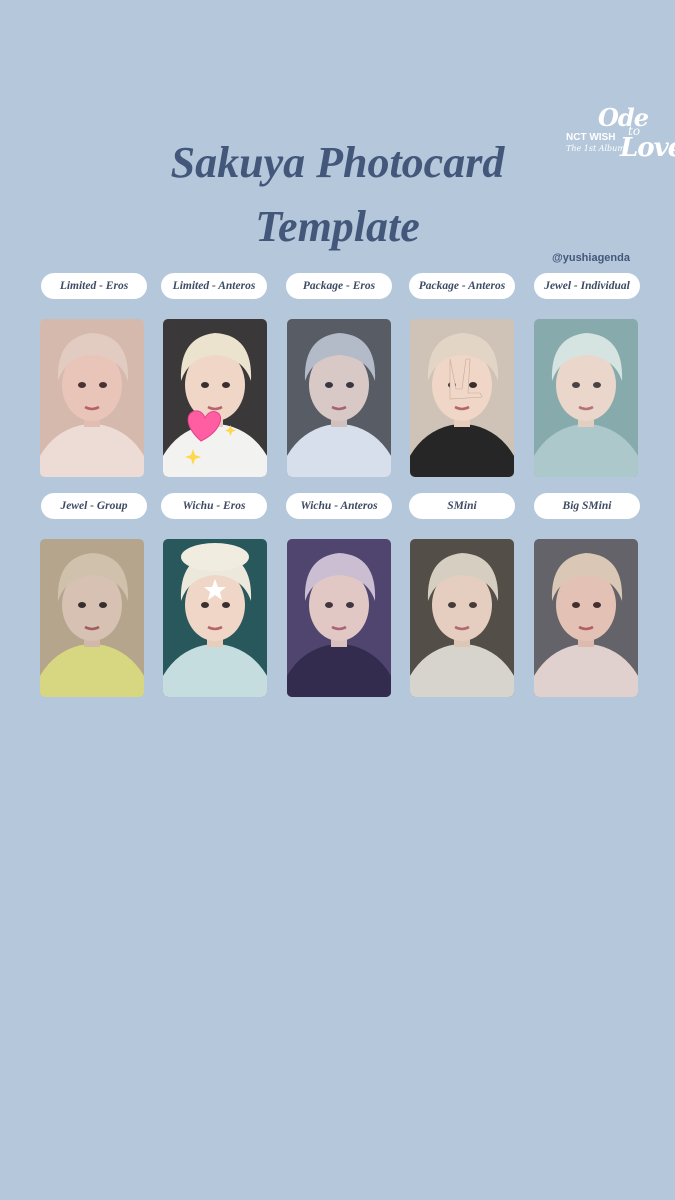 Image resolution: width=675 pixels, height=1200 pixels. Describe the element at coordinates (94, 506) in the screenshot. I see `card-label: Jewel - Group` at that location.